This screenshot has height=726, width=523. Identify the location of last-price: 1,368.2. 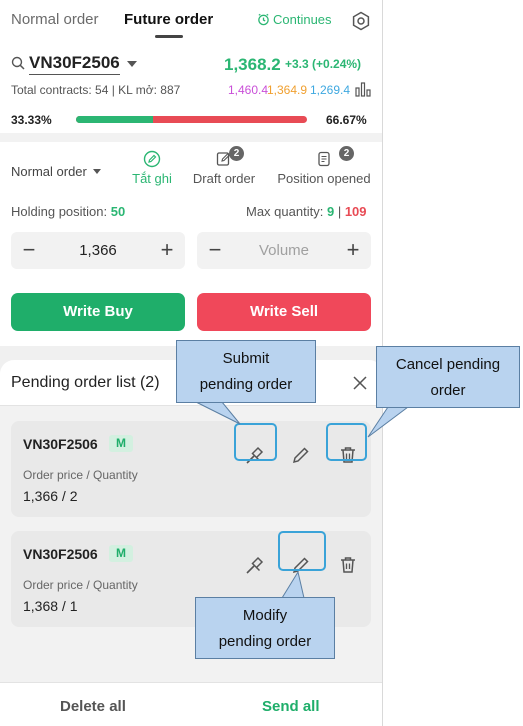
(252, 64).